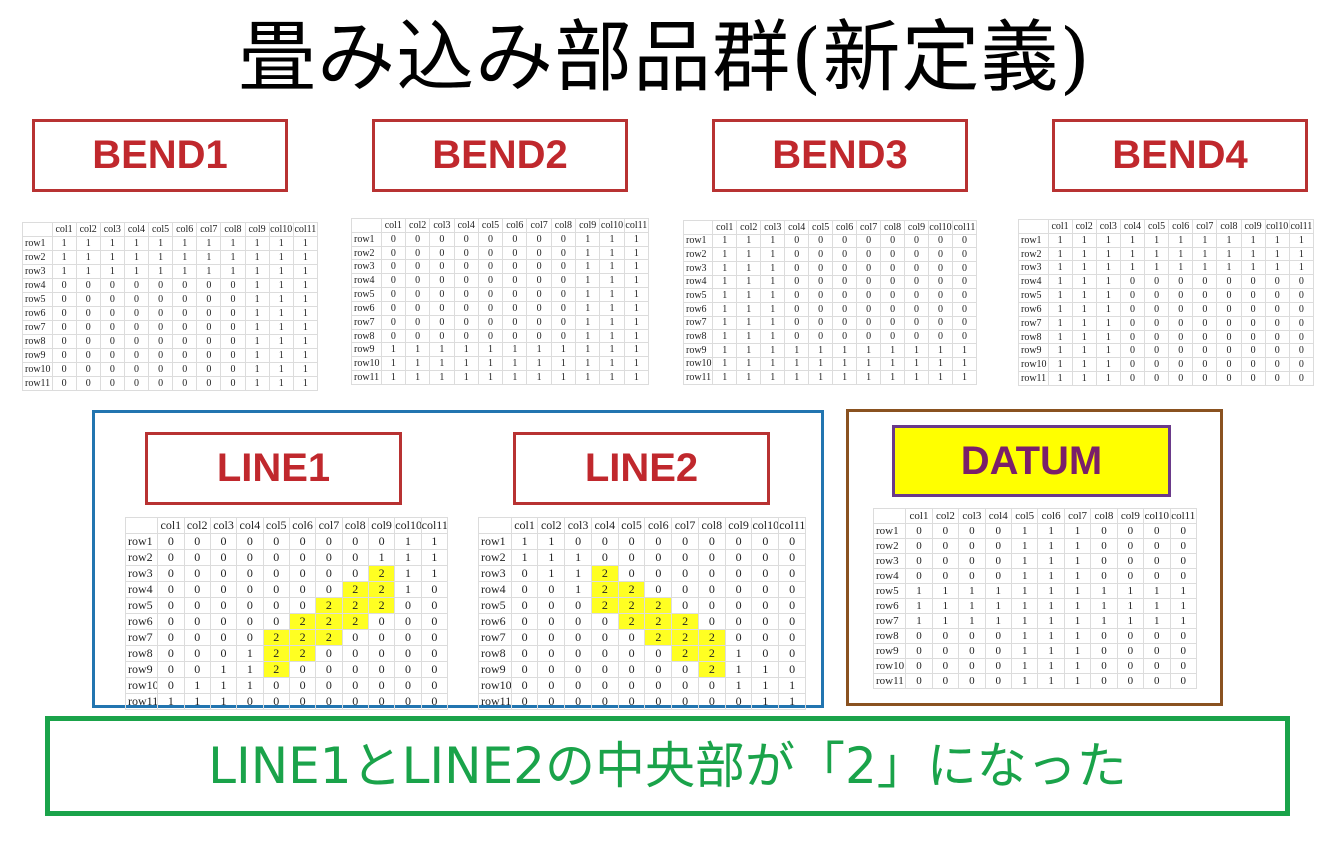 The image size is (1329, 842). What do you see at coordinates (37, 229) in the screenshot?
I see `corner-cell` at bounding box center [37, 229].